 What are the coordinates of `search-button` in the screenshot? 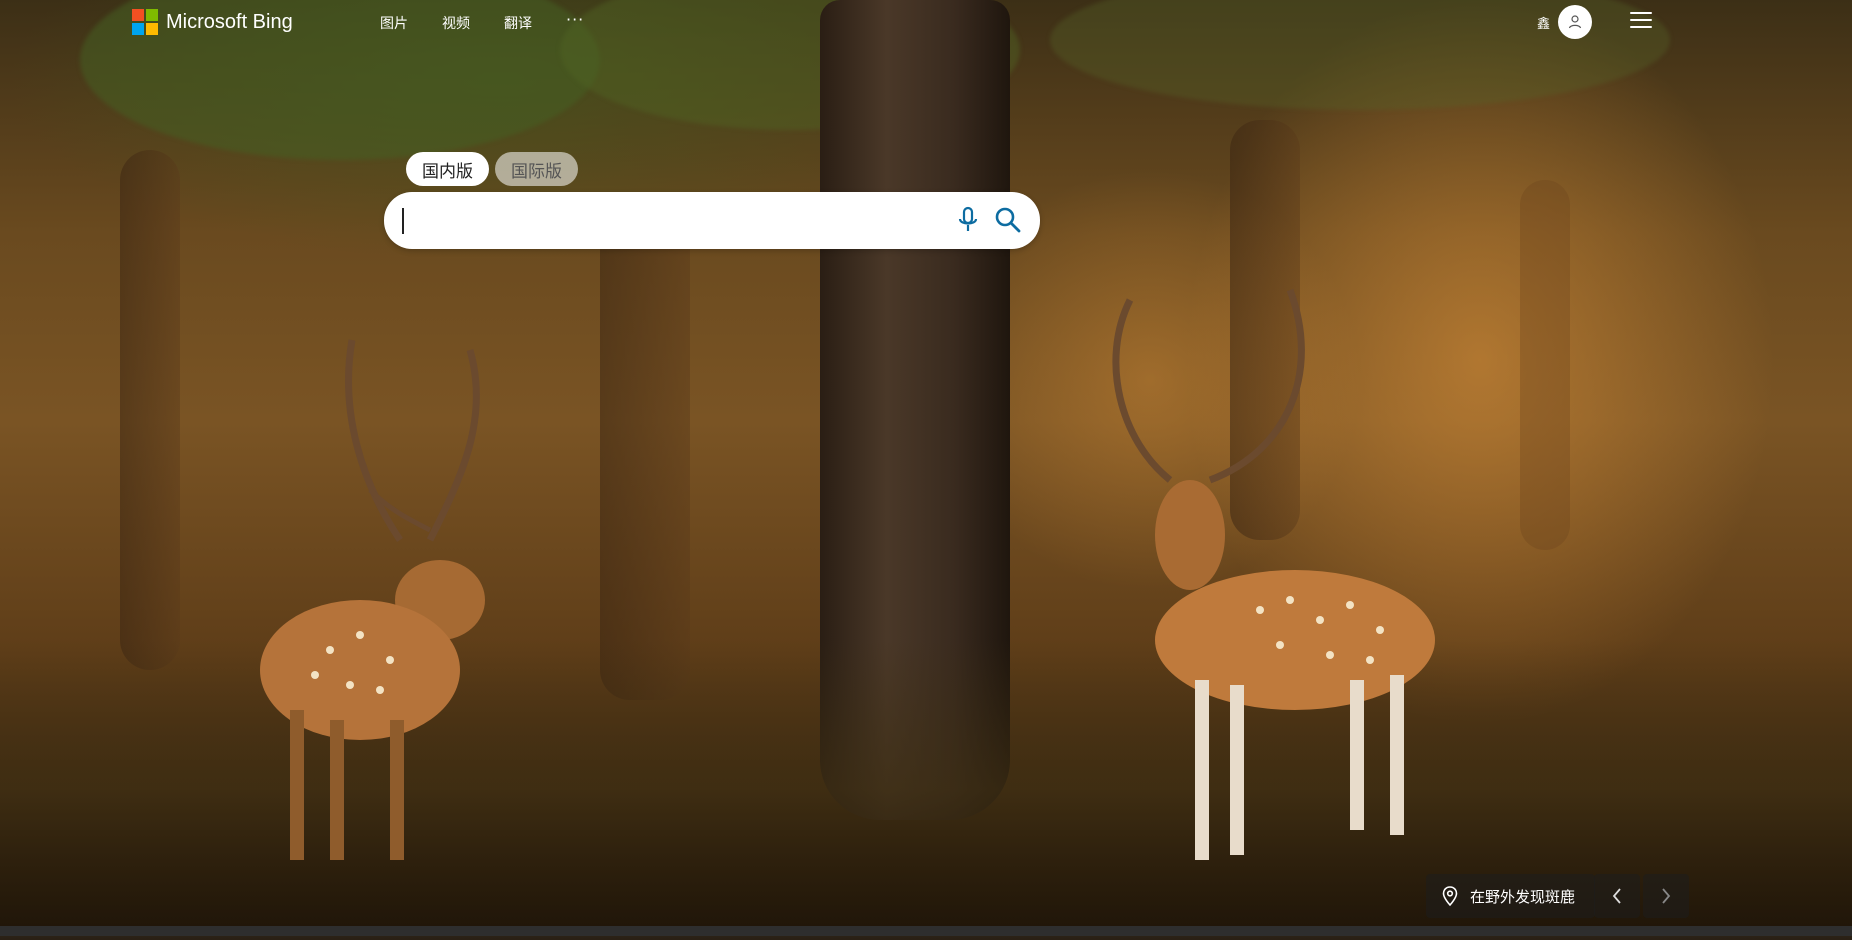 It's located at (1008, 222).